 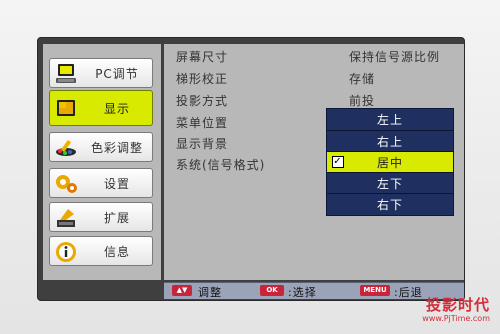 I want to click on option-label: 左上, so click(x=389, y=120).